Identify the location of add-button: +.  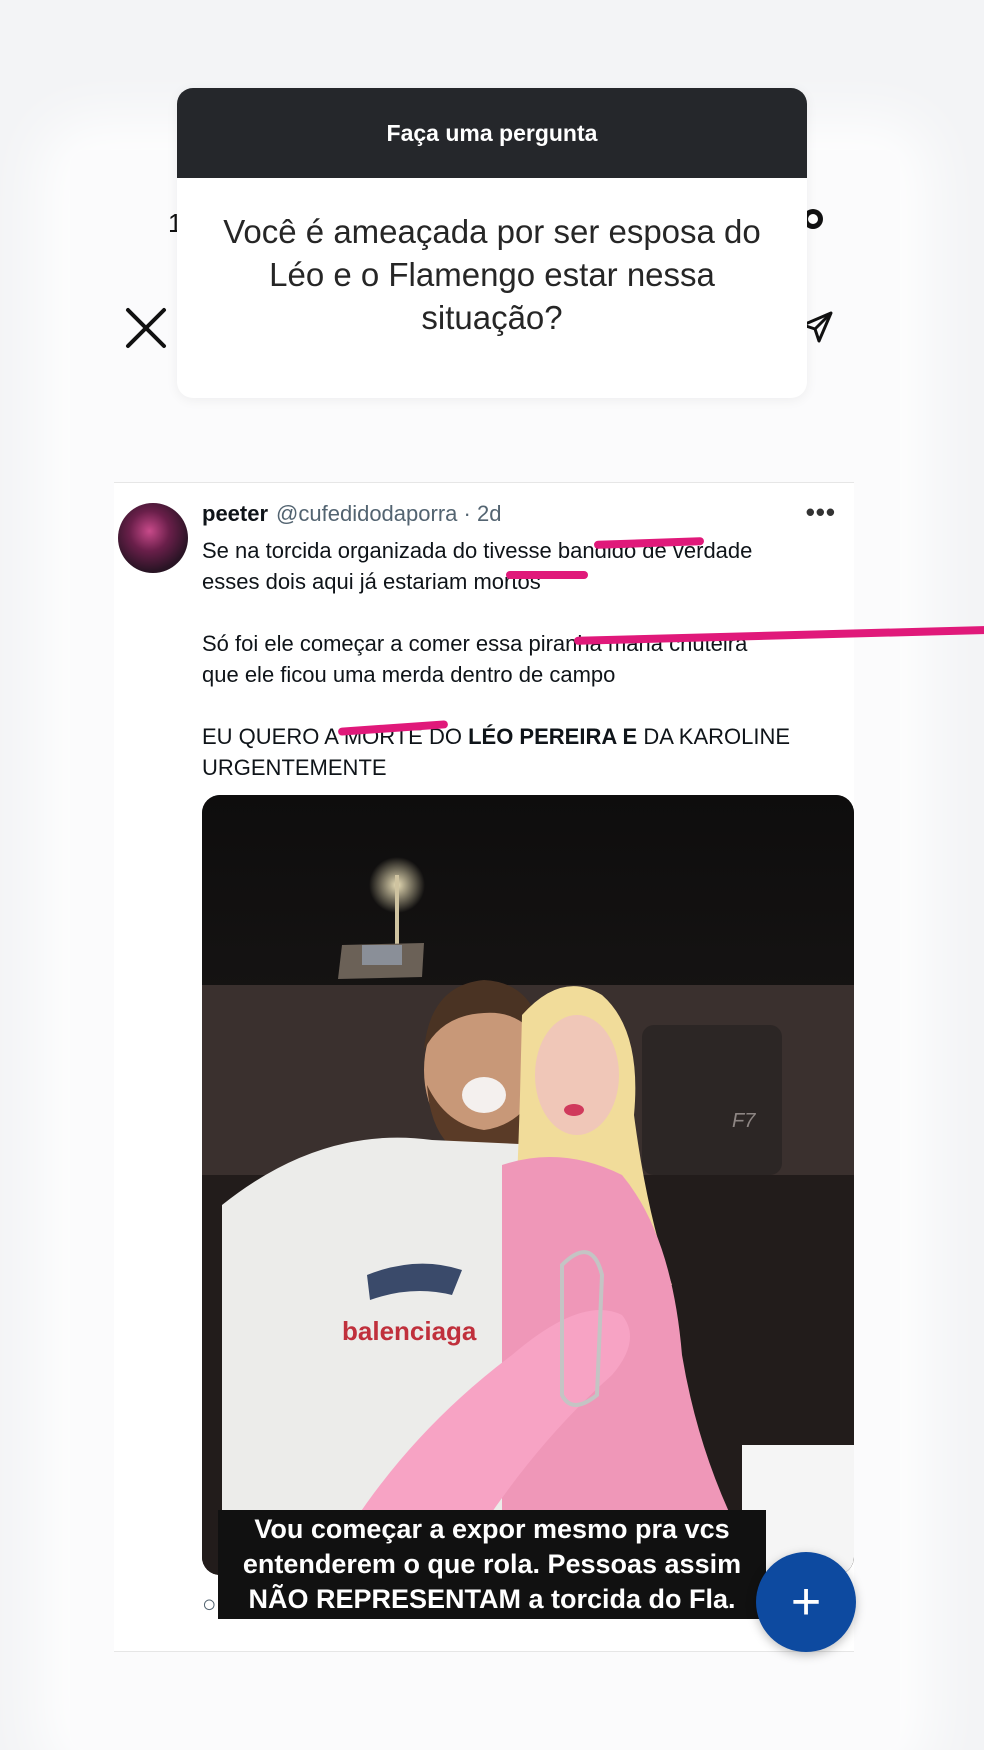
(806, 1602).